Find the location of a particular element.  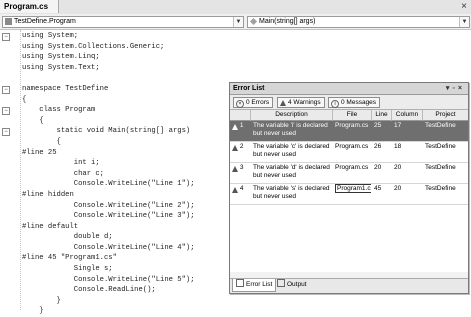

code-line: Console.WriteLine("Line 2"); is located at coordinates (108, 205).